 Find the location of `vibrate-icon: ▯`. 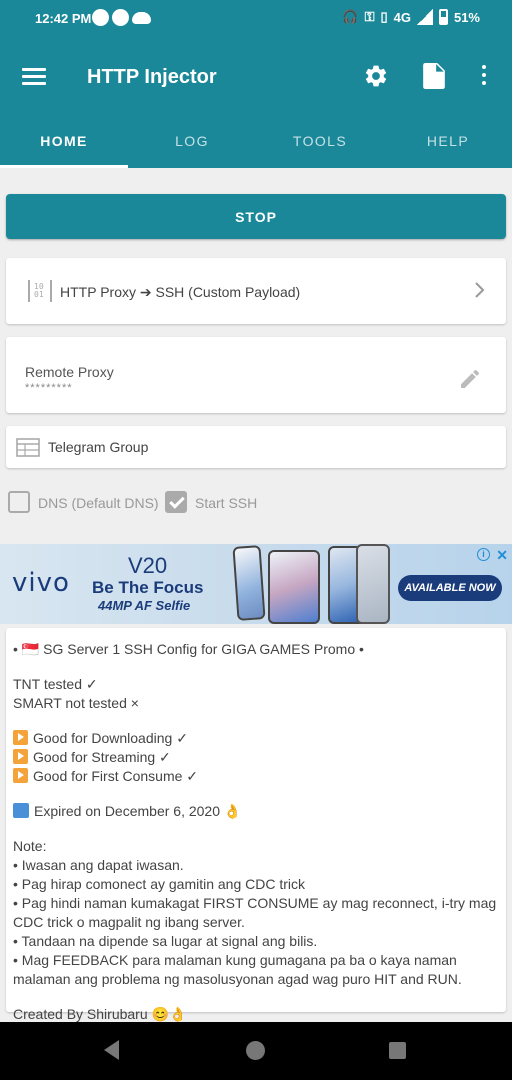

vibrate-icon: ▯ is located at coordinates (384, 16).